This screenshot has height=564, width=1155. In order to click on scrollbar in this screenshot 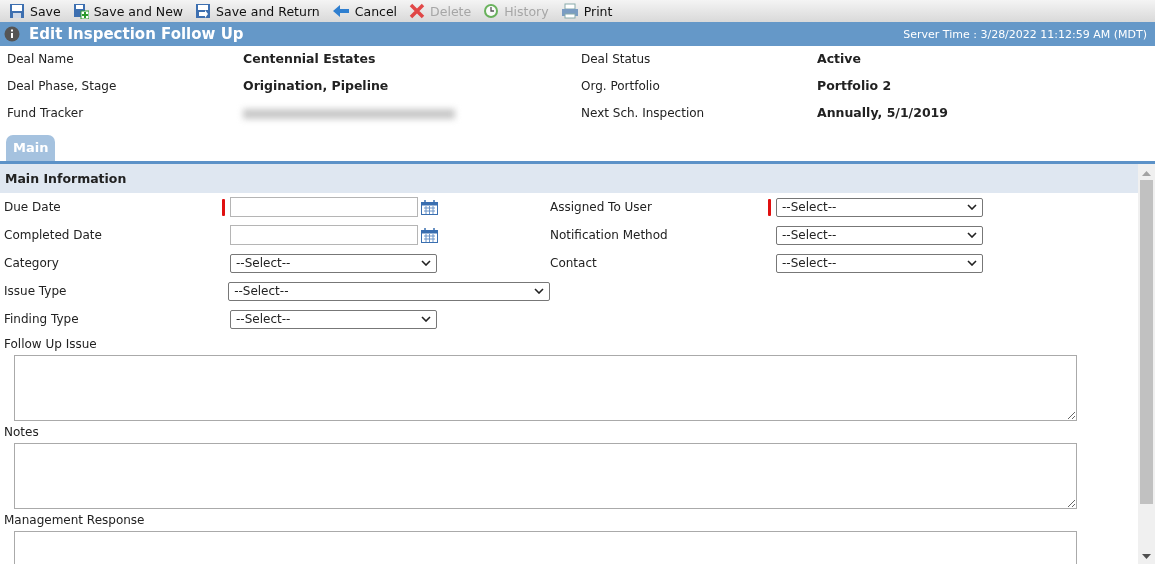, I will do `click(1146, 364)`.